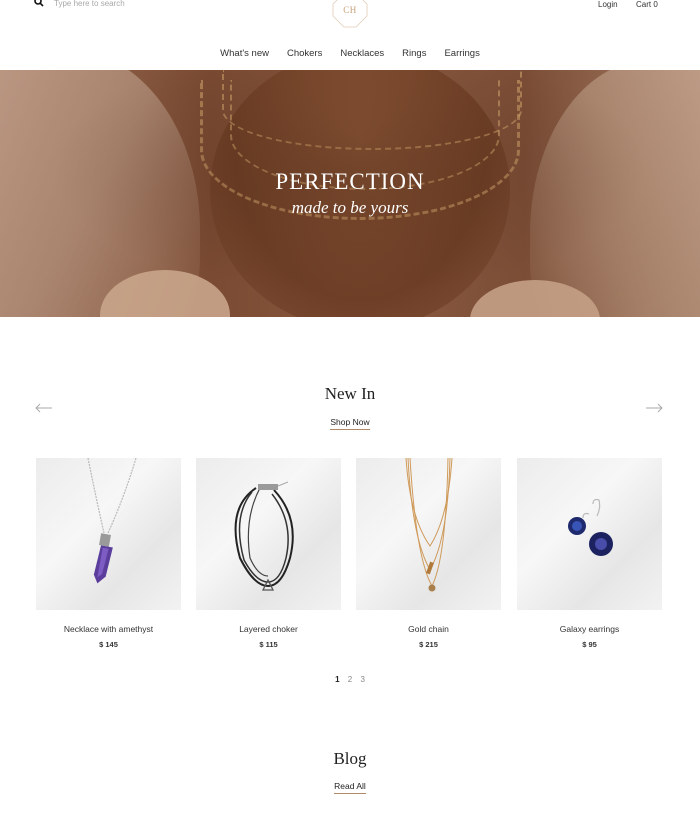  I want to click on nav-chokers: Chokers, so click(304, 54).